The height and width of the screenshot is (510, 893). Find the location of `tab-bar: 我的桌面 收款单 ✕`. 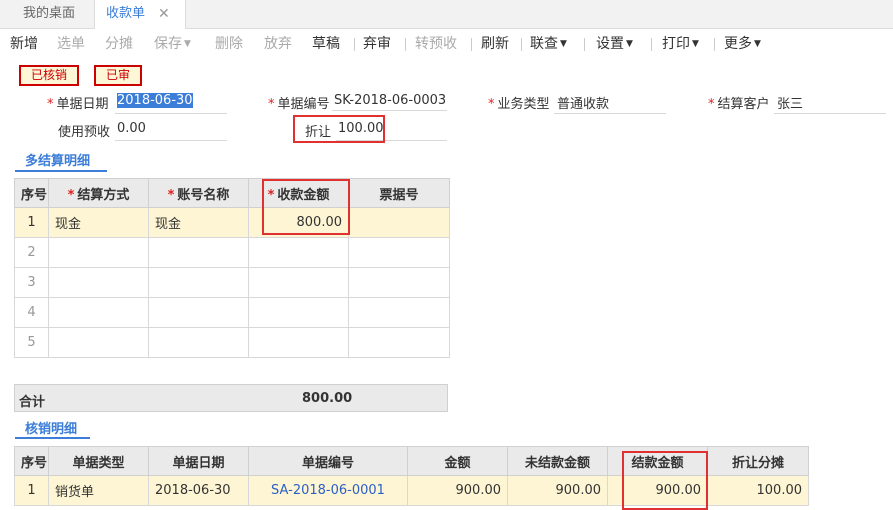

tab-bar: 我的桌面 收款单 ✕ is located at coordinates (446, 14).